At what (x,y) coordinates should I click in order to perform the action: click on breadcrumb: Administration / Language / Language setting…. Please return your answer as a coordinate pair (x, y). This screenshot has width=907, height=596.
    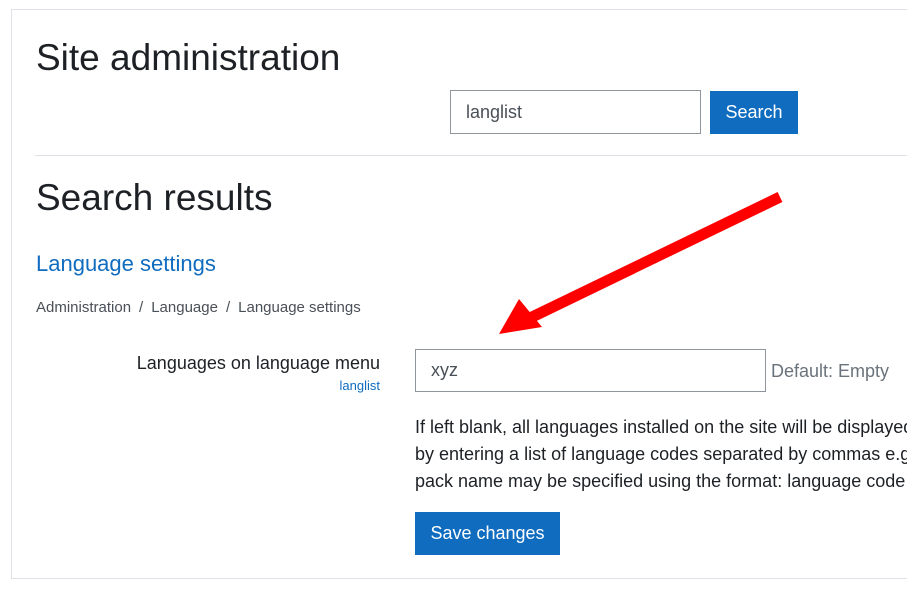
    Looking at the image, I should click on (198, 308).